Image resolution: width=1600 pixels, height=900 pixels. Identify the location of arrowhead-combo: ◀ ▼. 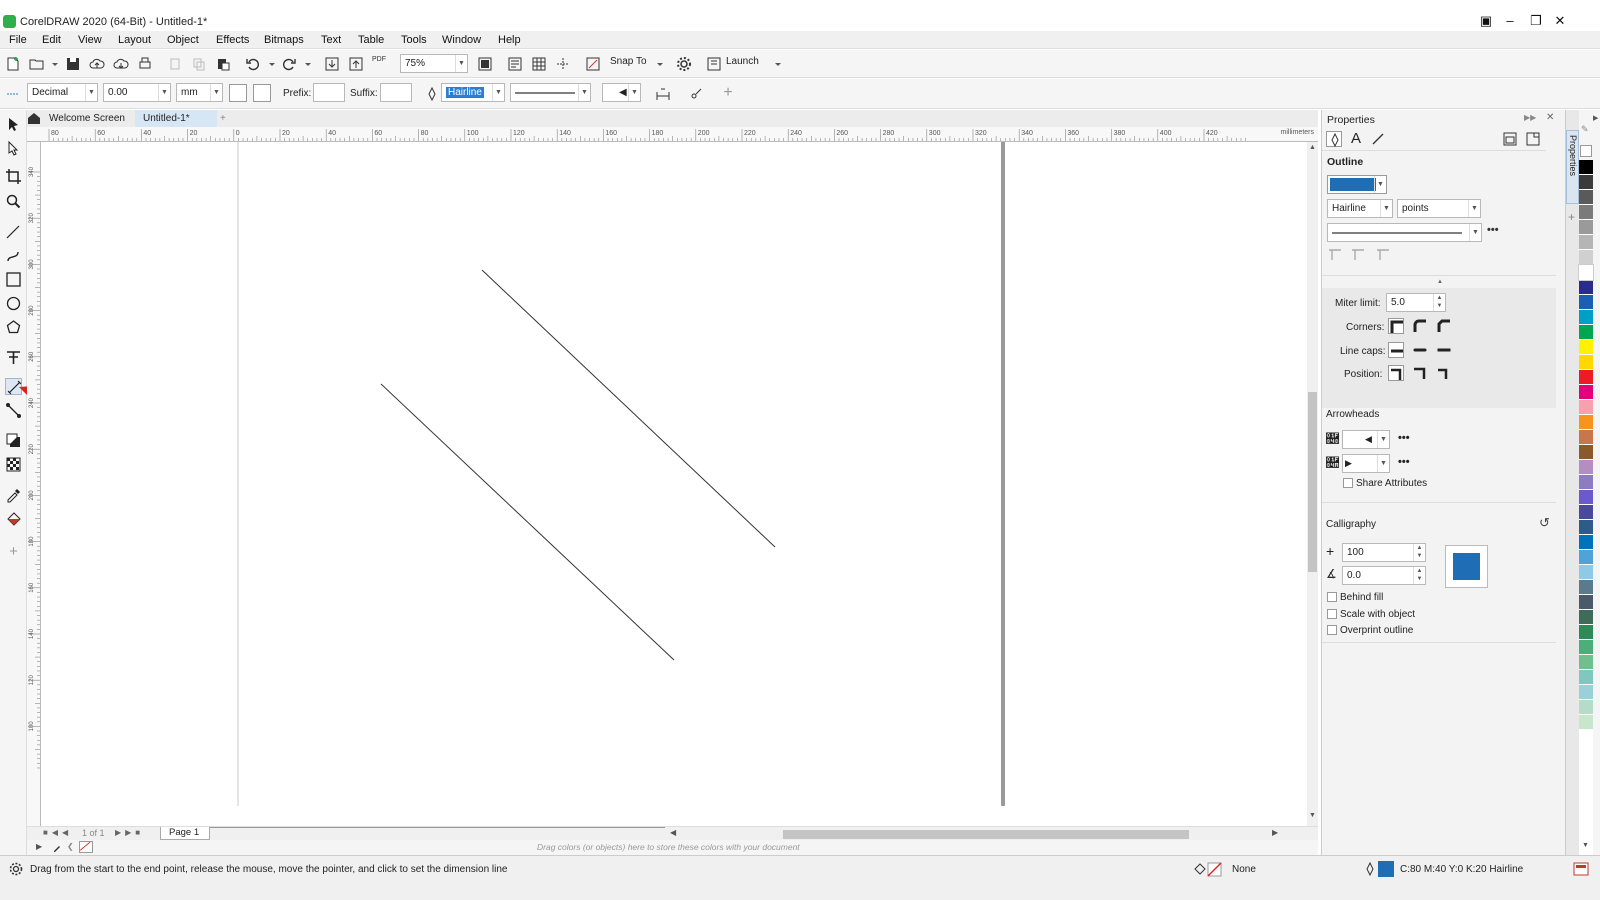
(621, 92).